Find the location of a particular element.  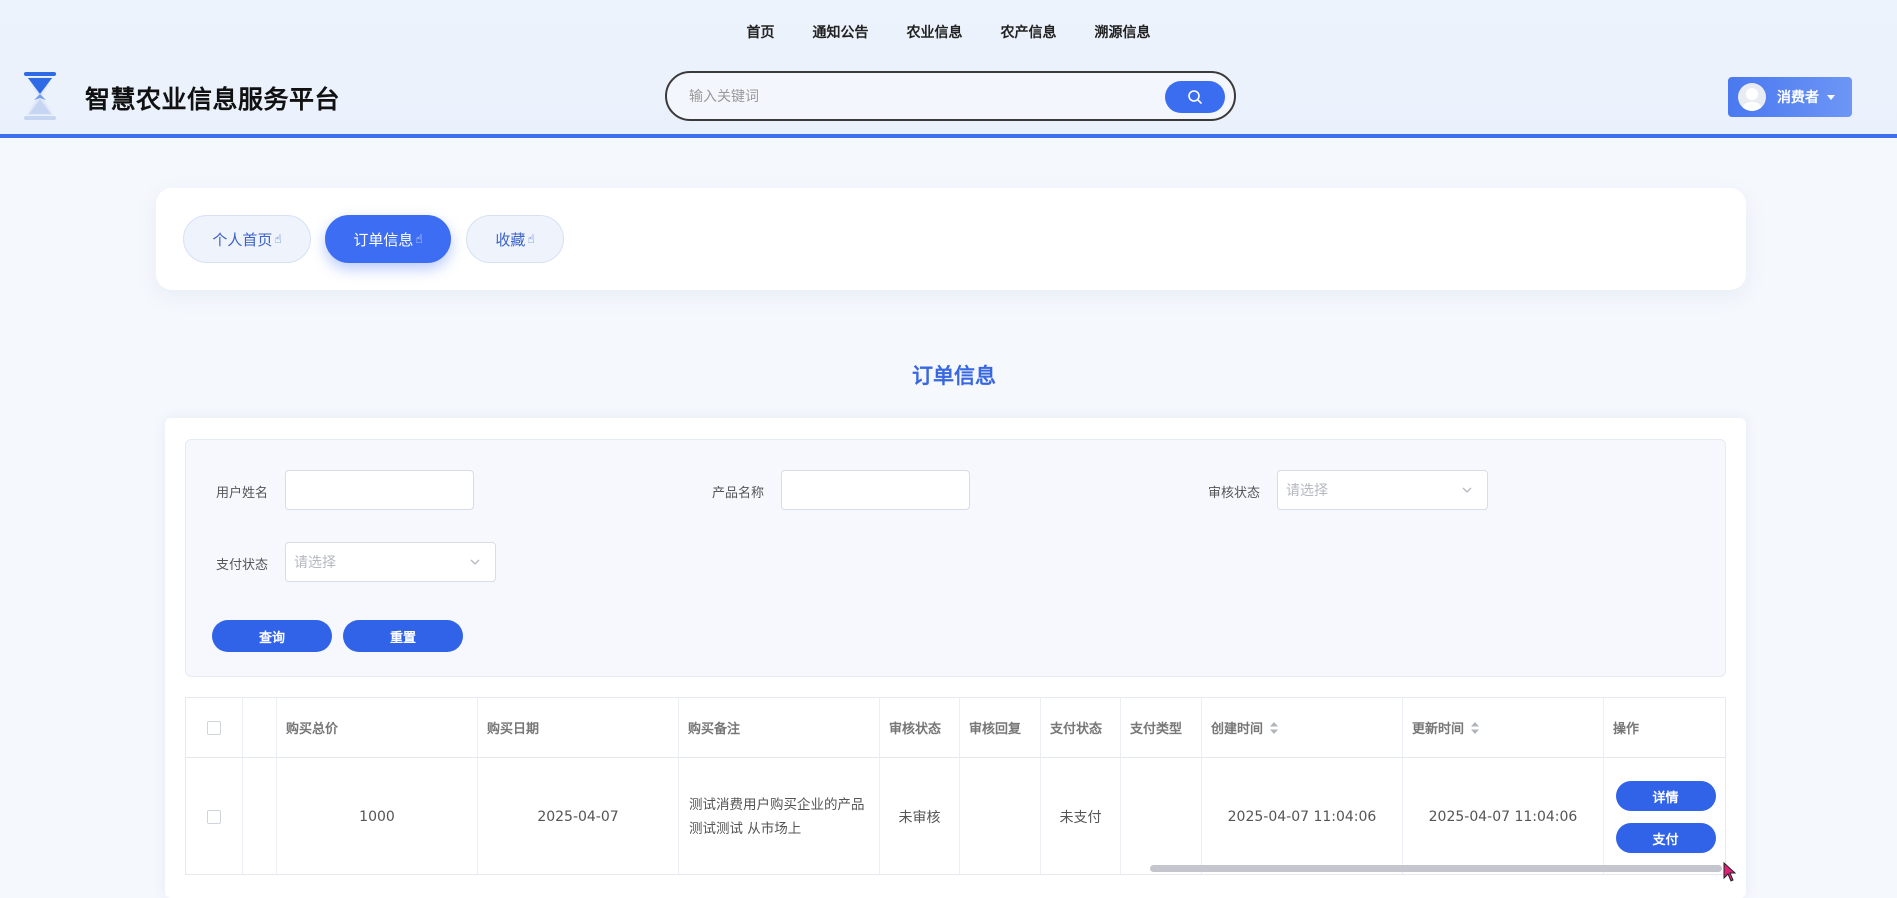

tab-favorites: 收藏 ☝ is located at coordinates (515, 239).